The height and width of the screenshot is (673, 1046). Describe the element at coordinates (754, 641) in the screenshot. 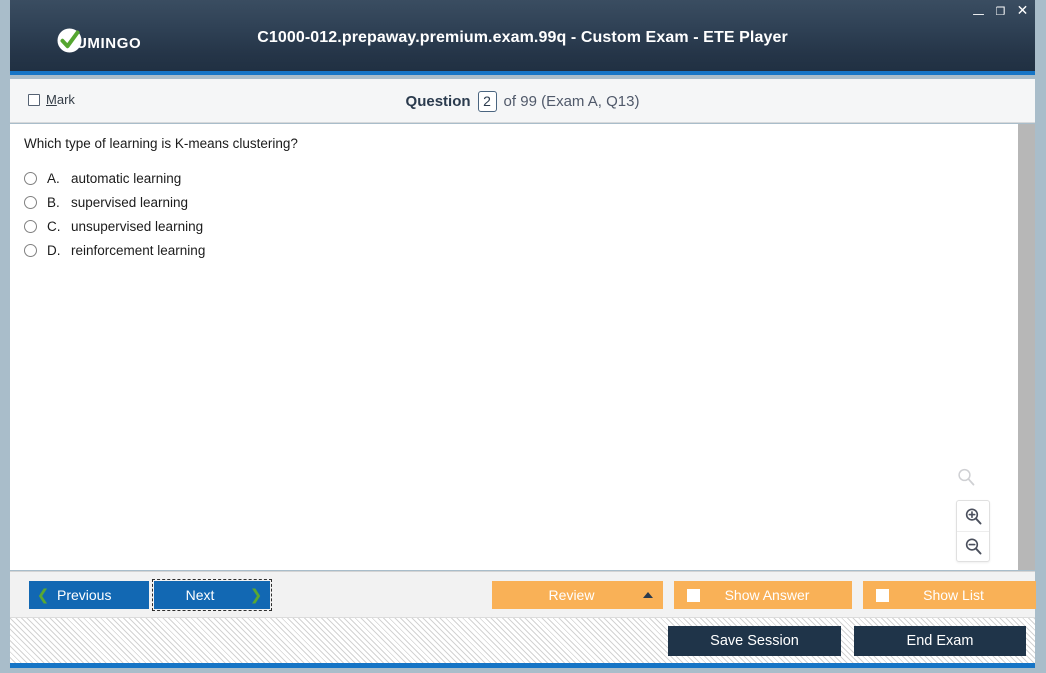

I see `save-session-button: Save Session` at that location.